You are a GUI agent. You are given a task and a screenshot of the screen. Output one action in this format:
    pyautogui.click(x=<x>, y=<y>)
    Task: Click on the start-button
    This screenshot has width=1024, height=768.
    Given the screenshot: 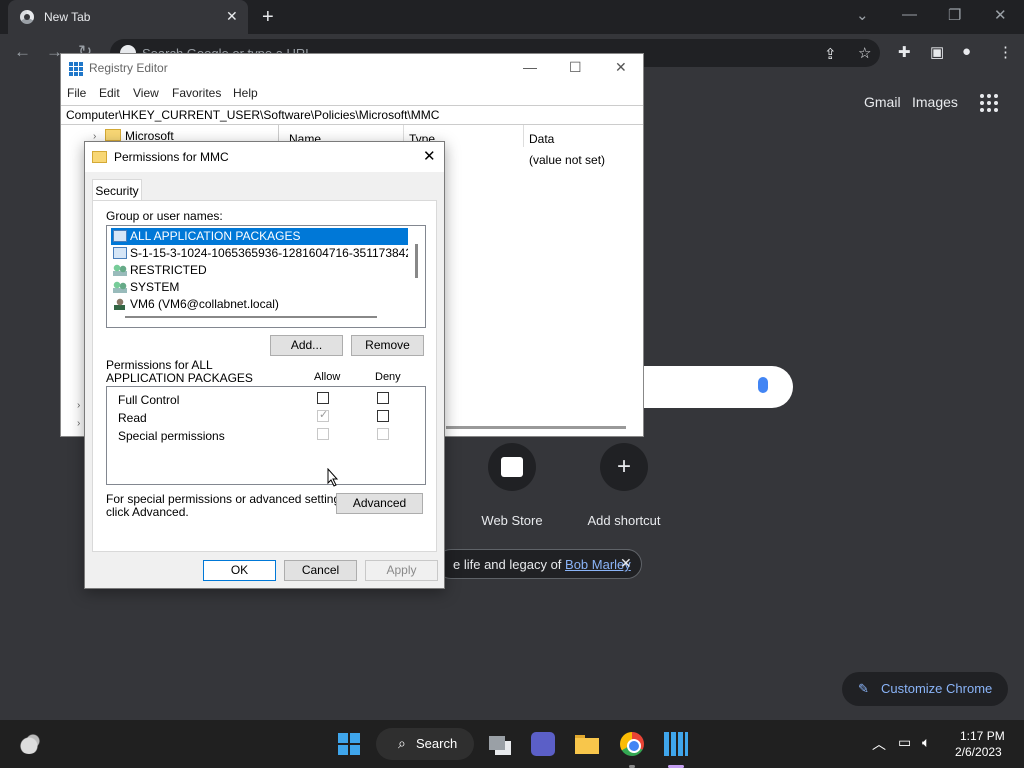 What is the action you would take?
    pyautogui.click(x=349, y=744)
    